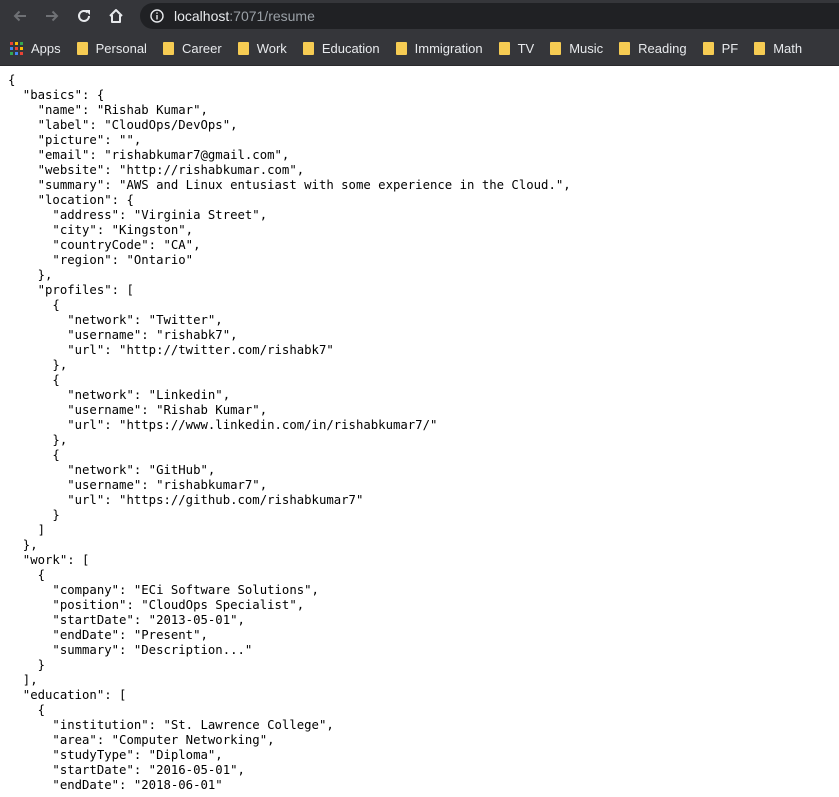 This screenshot has height=797, width=839. I want to click on address-bar: localhost:7071/resume, so click(489, 16).